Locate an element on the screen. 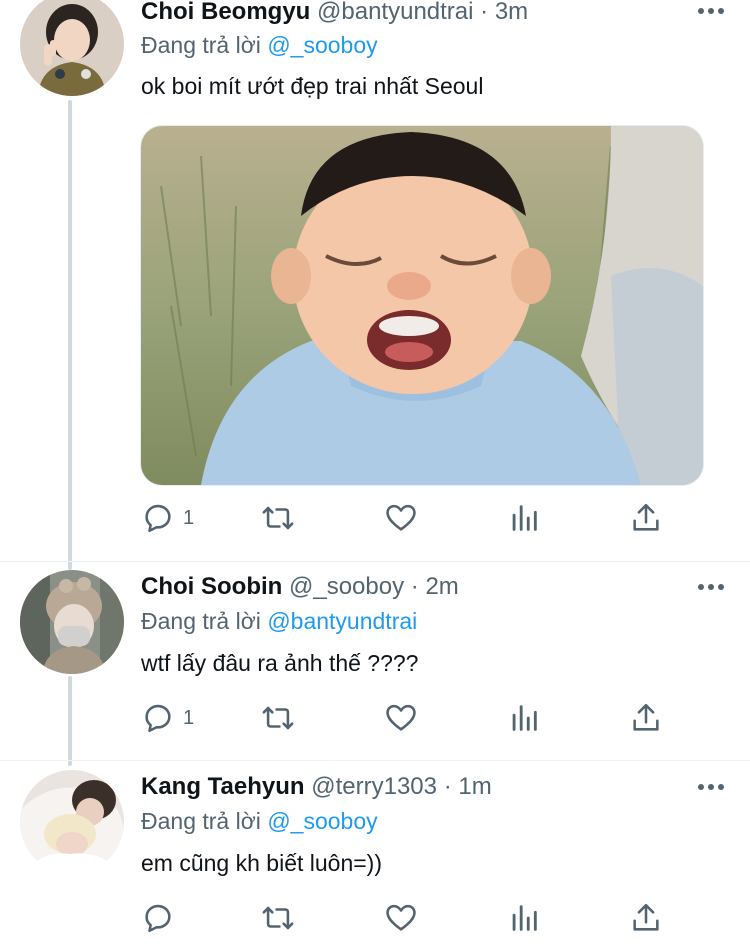 This screenshot has width=750, height=952. tweet-actions is located at coordinates (421, 918).